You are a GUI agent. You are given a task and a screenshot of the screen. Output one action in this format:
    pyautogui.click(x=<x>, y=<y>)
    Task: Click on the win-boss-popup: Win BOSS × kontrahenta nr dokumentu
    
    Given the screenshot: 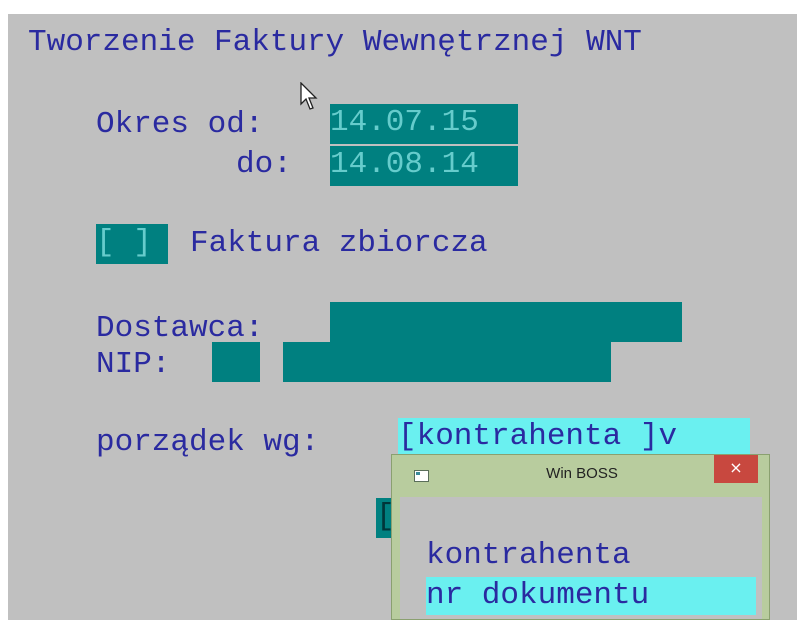 What is the action you would take?
    pyautogui.click(x=580, y=537)
    